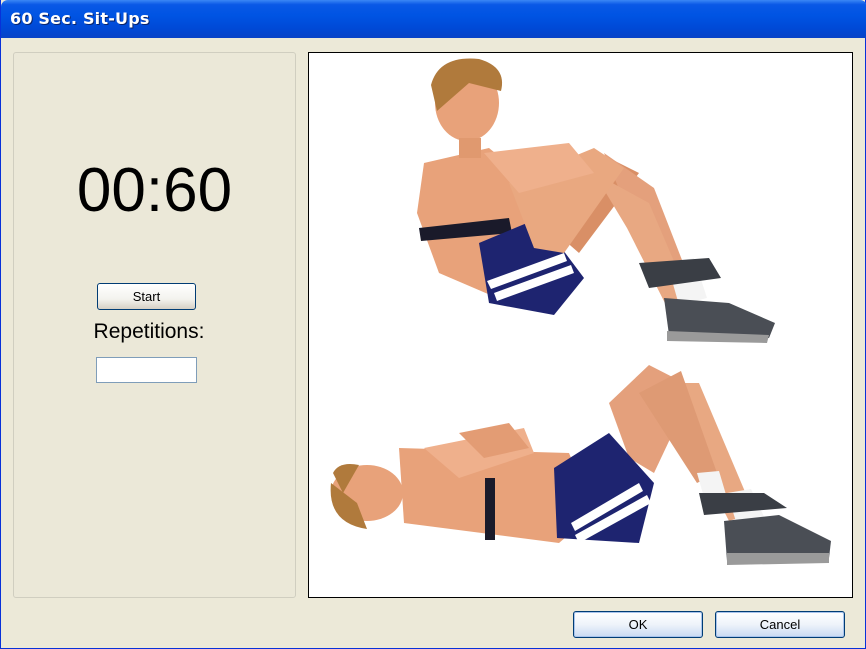 This screenshot has height=649, width=866. I want to click on repetitions-input, so click(146, 370).